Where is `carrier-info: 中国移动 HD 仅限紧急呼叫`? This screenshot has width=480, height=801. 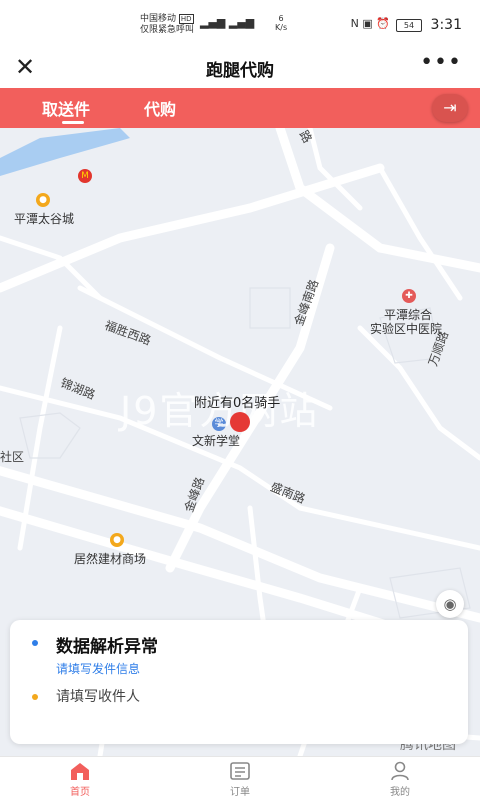 carrier-info: 中国移动 HD 仅限紧急呼叫 is located at coordinates (167, 25).